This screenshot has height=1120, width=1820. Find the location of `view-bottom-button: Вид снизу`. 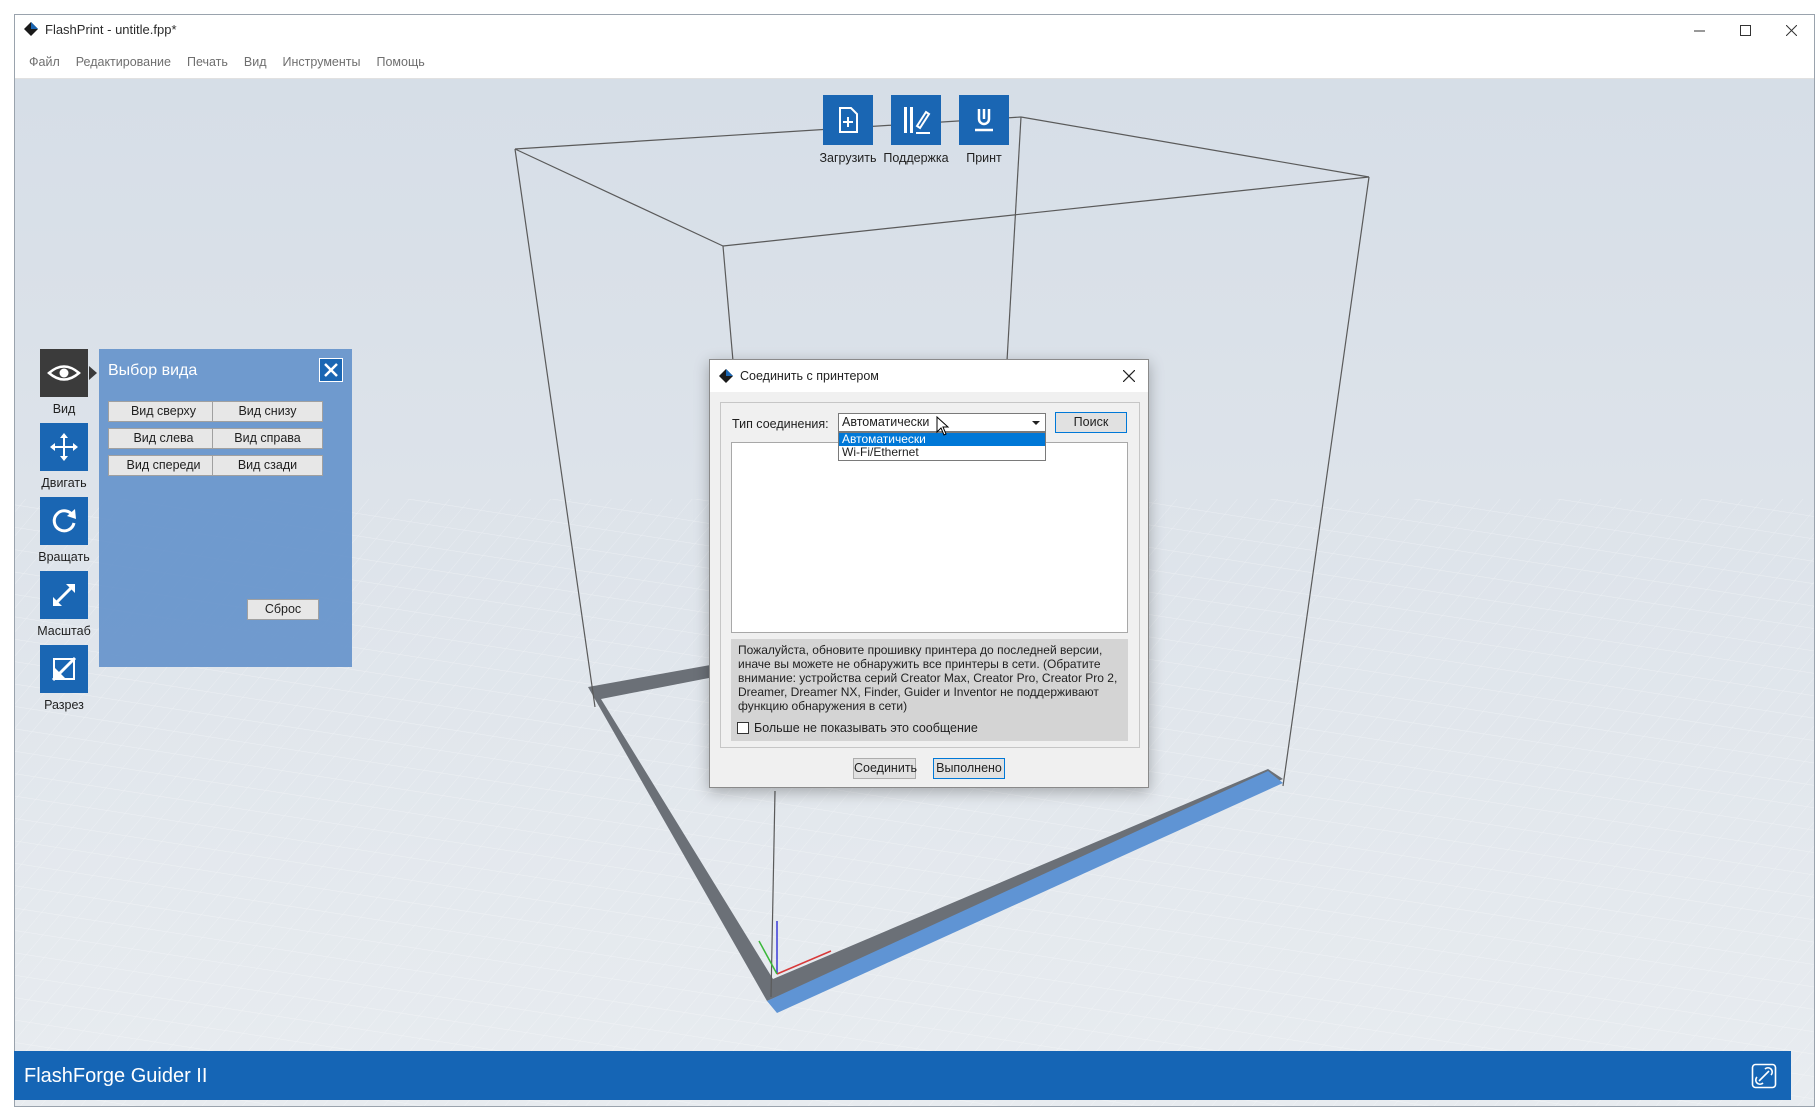

view-bottom-button: Вид снизу is located at coordinates (267, 411).